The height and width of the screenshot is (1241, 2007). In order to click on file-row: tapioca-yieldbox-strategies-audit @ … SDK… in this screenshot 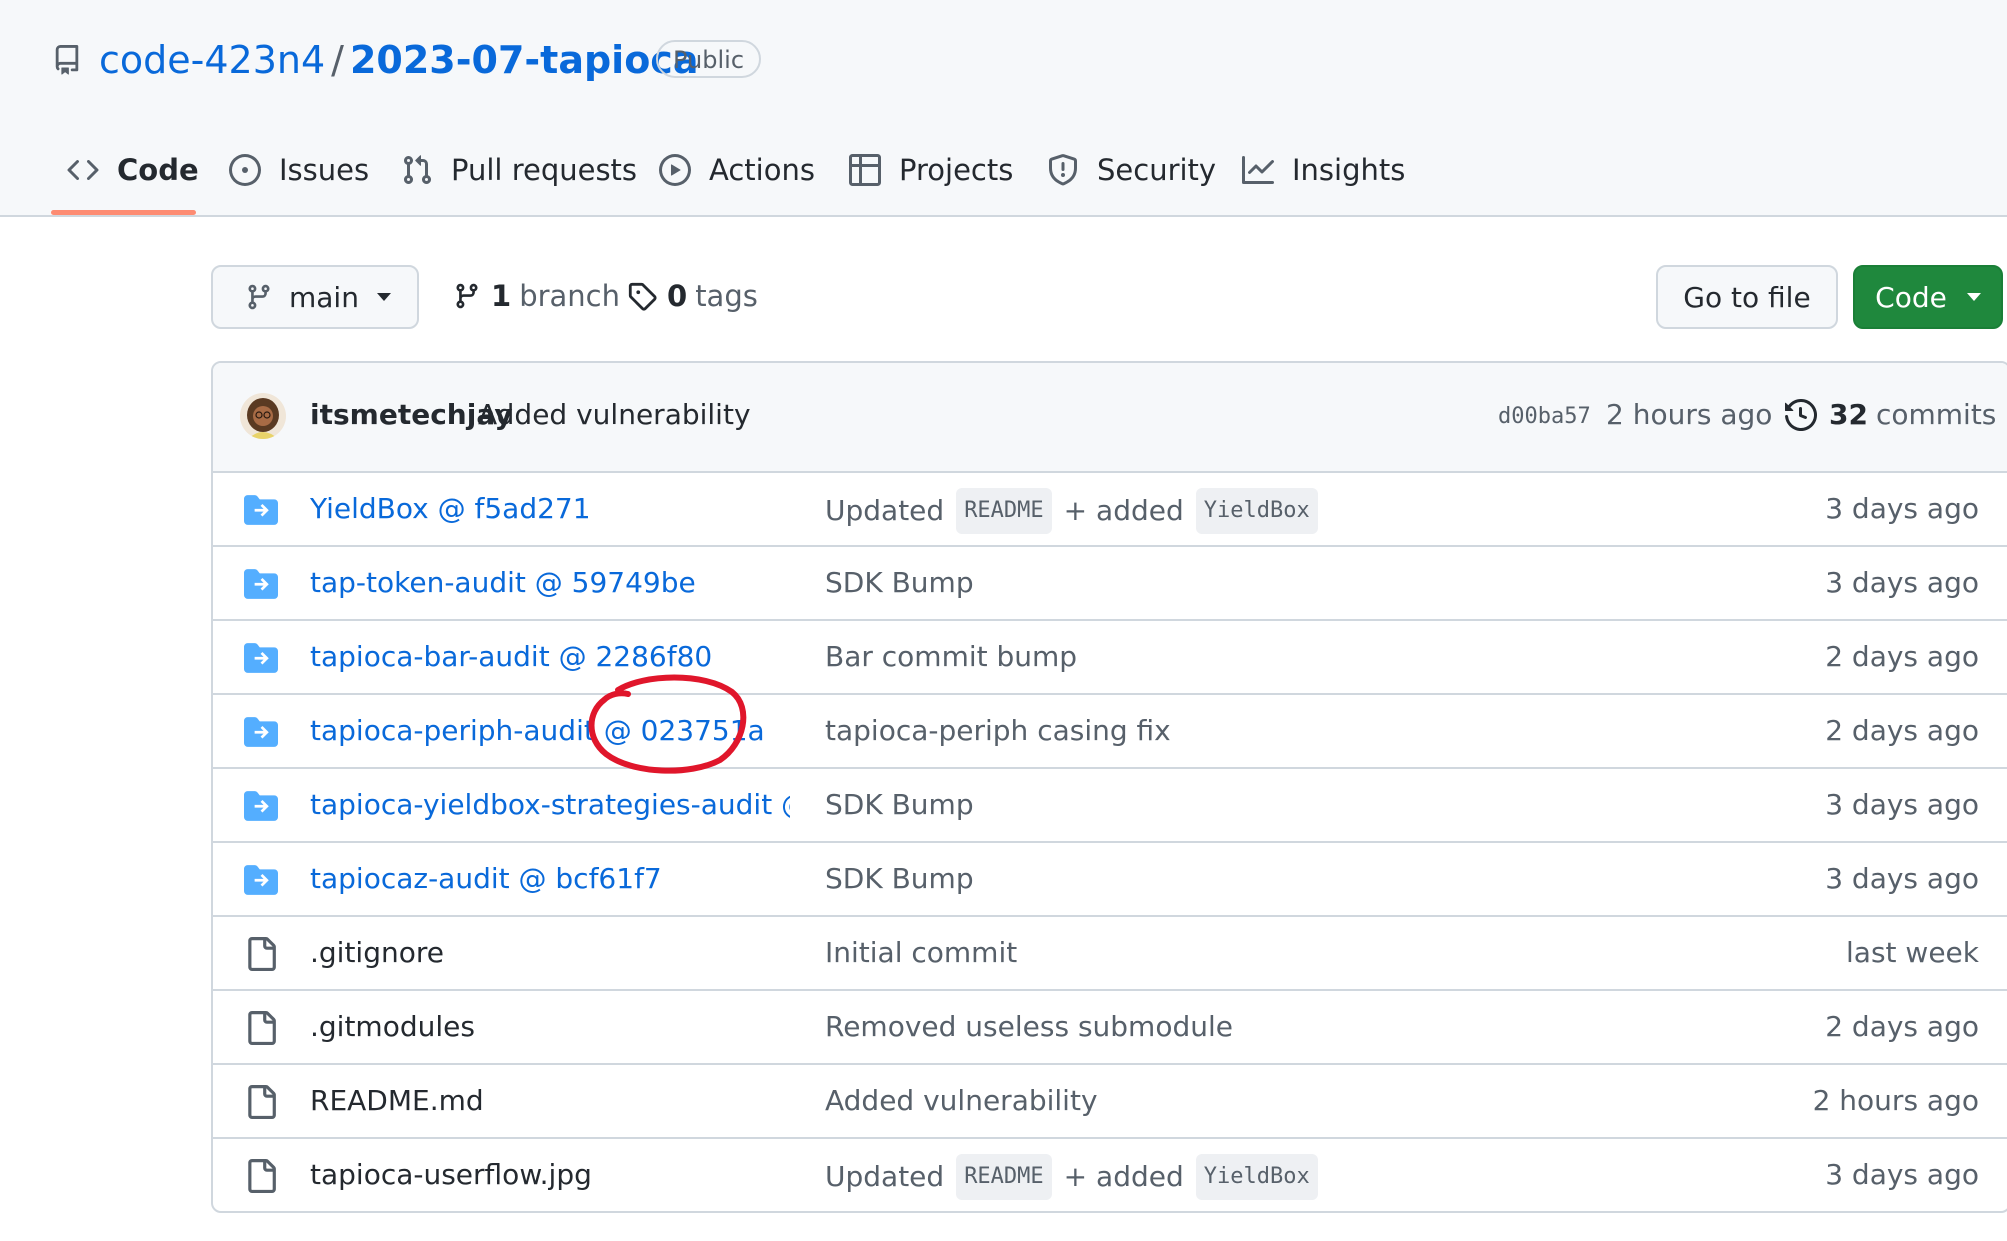, I will do `click(1110, 806)`.